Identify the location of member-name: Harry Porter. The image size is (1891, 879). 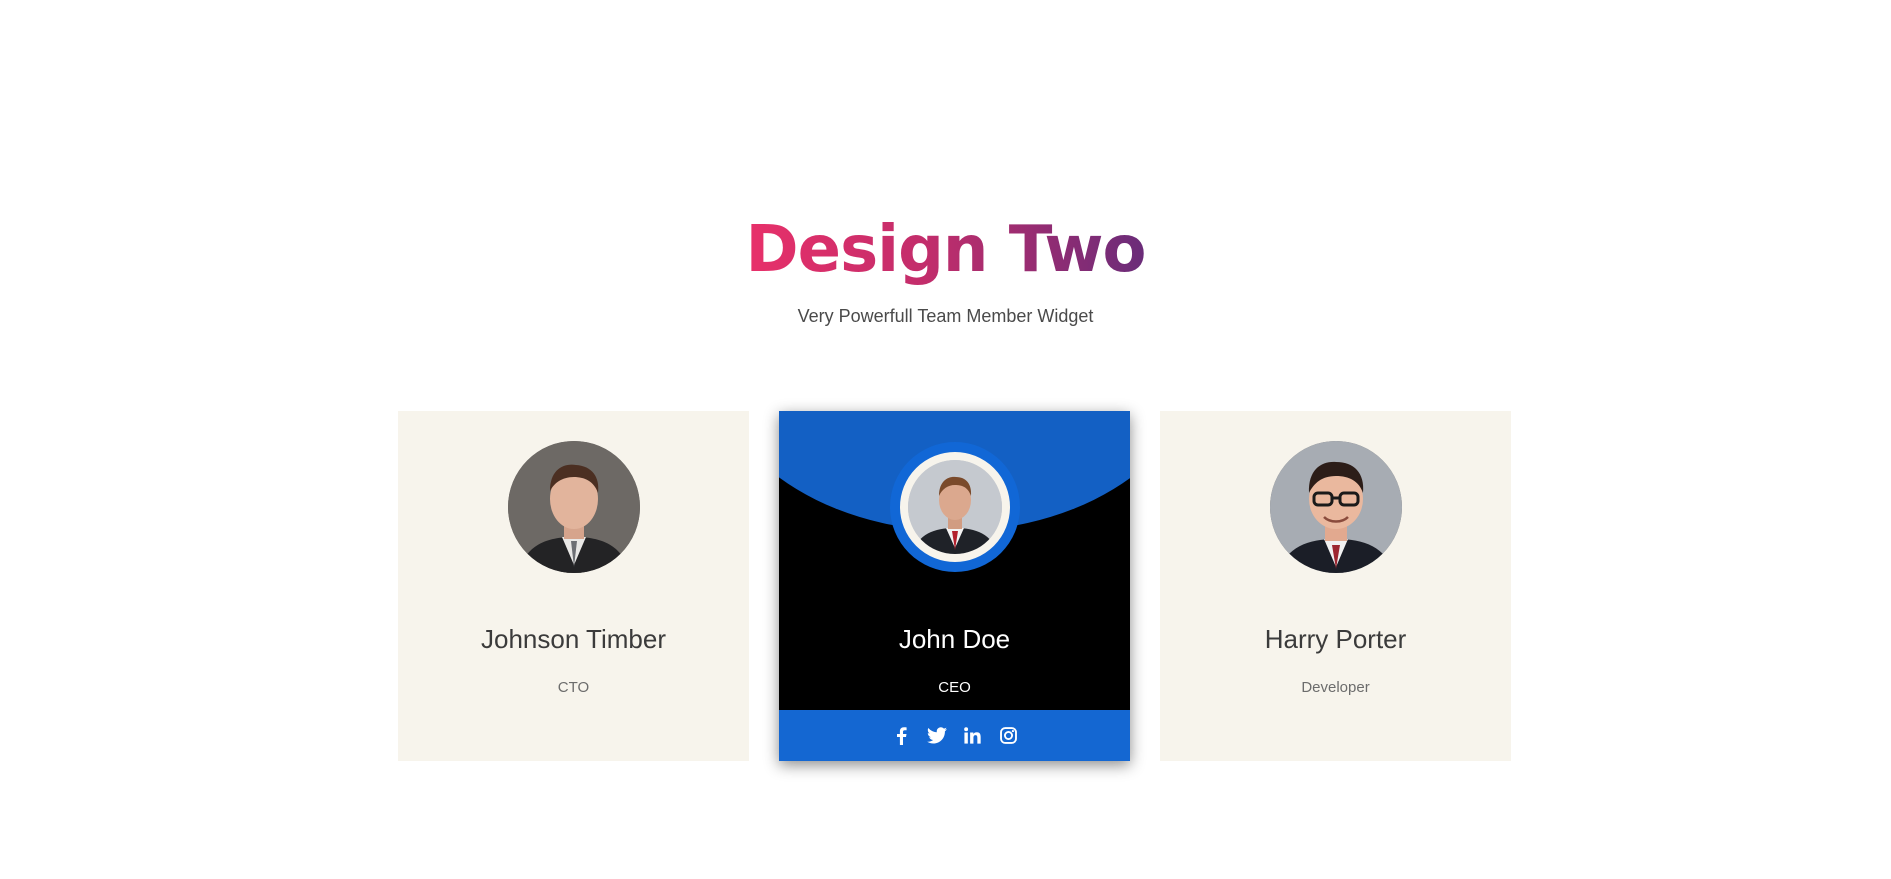
(1335, 639).